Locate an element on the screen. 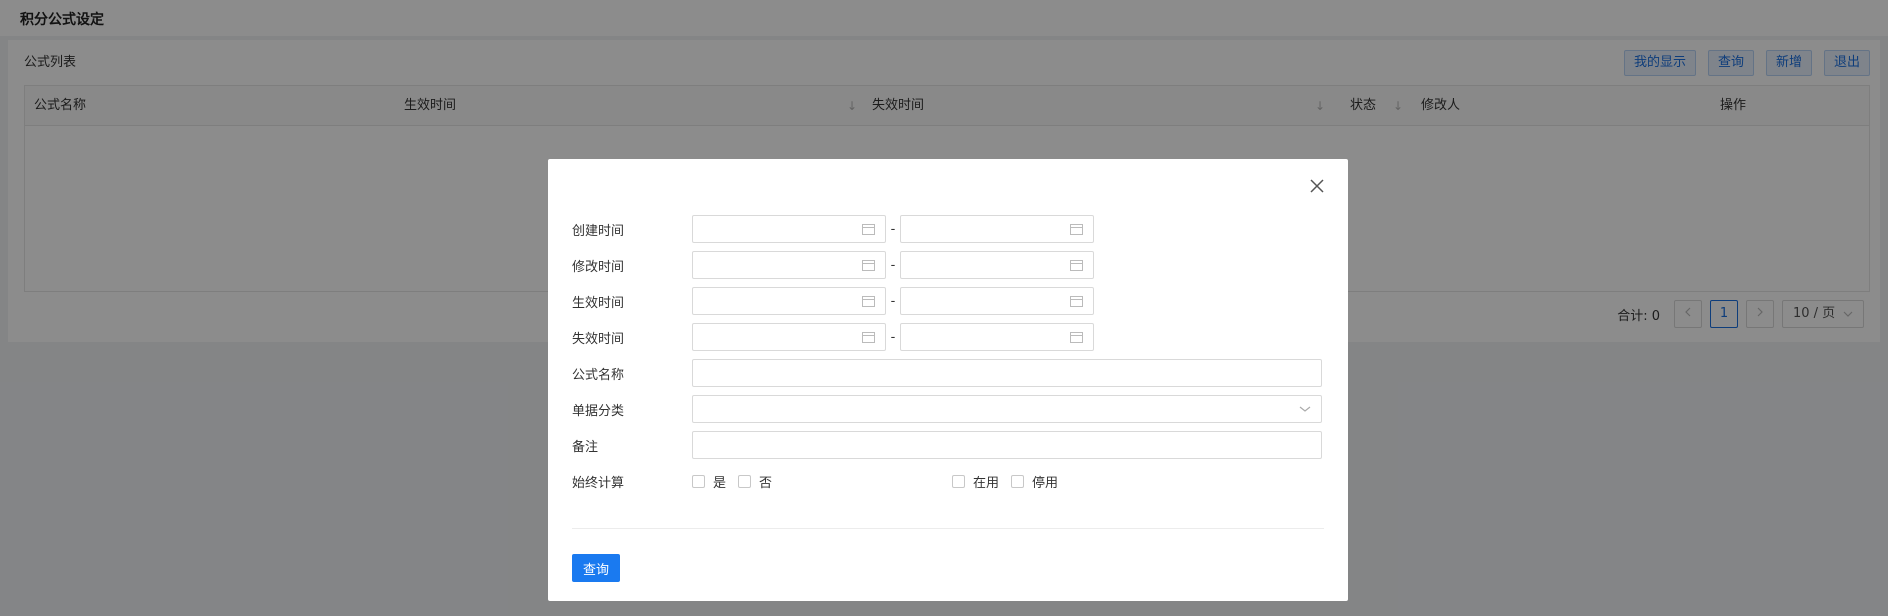 The image size is (1888, 616). chevron-down-icon is located at coordinates (1305, 409).